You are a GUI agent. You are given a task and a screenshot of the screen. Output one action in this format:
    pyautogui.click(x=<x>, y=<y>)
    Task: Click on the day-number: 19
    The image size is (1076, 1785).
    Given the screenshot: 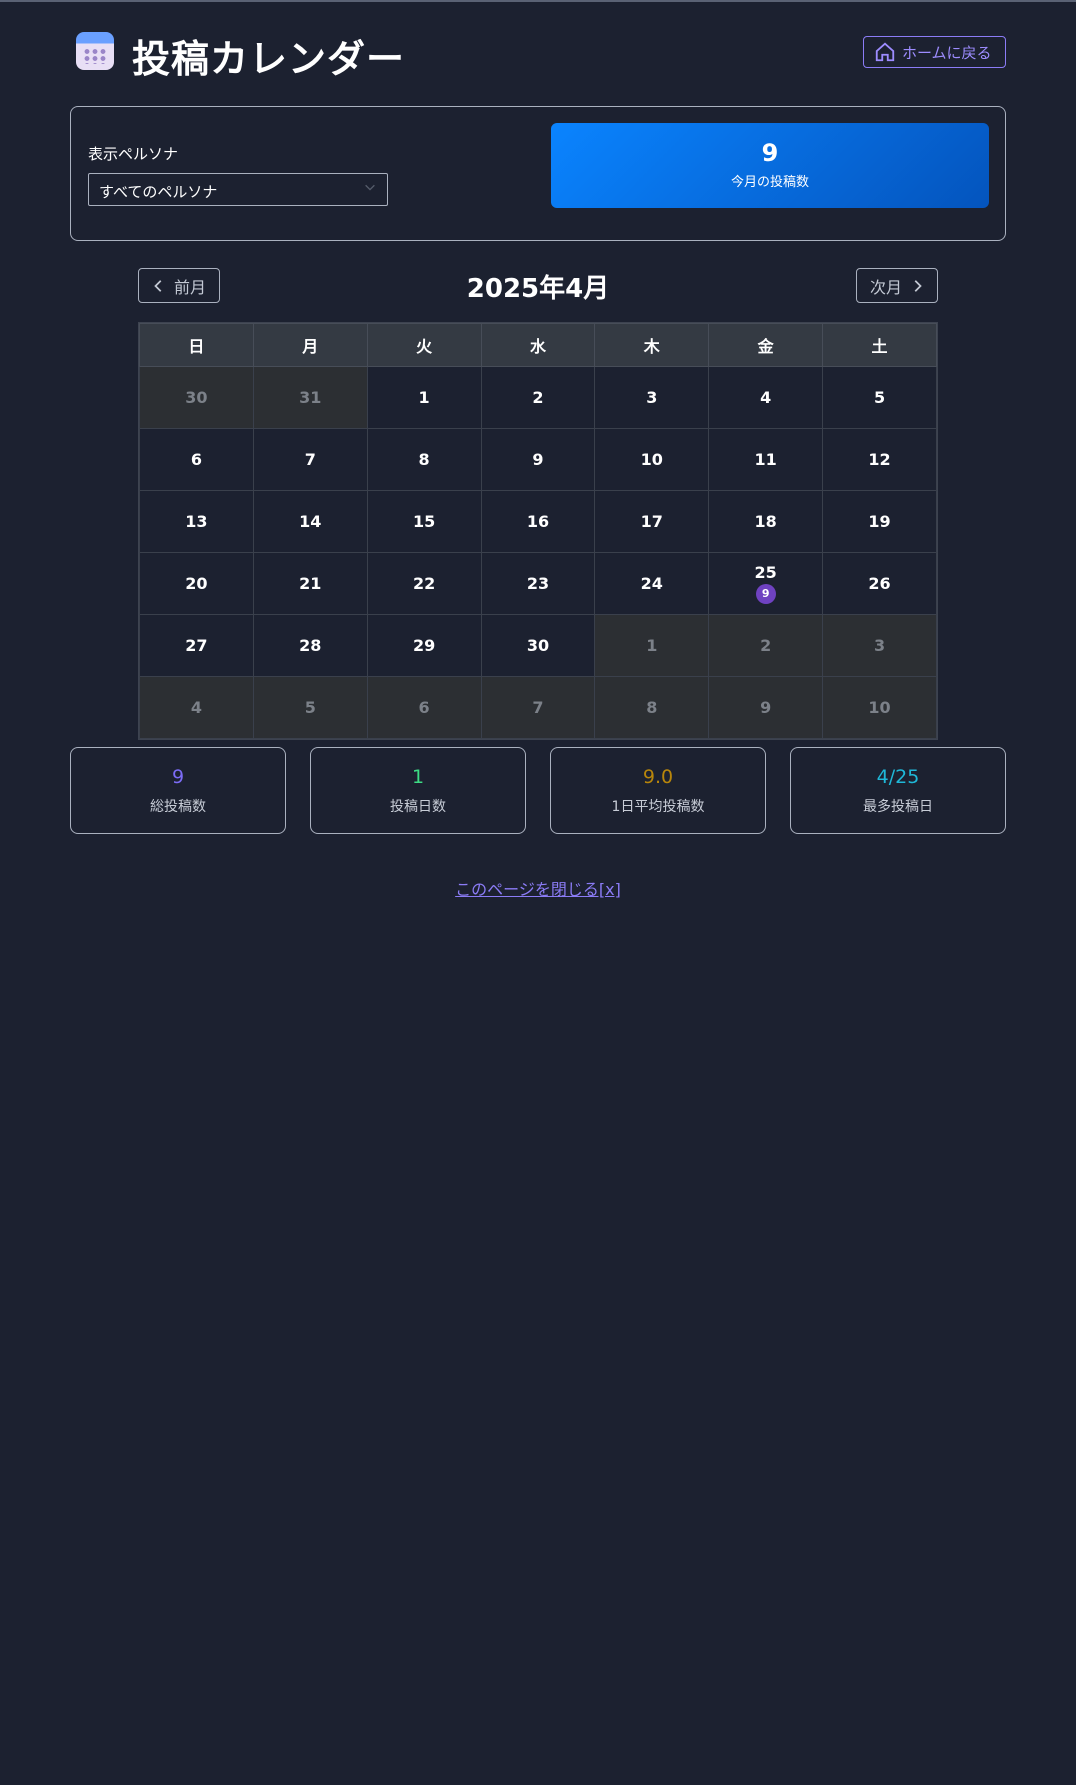 What is the action you would take?
    pyautogui.click(x=879, y=521)
    